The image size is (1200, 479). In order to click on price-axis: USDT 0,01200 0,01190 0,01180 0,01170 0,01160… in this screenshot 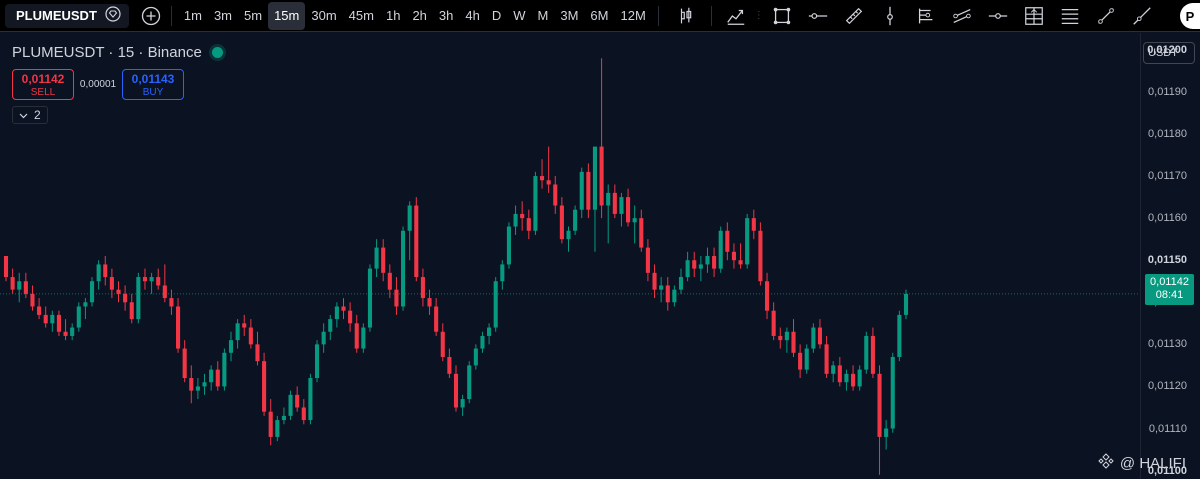, I will do `click(1170, 256)`.